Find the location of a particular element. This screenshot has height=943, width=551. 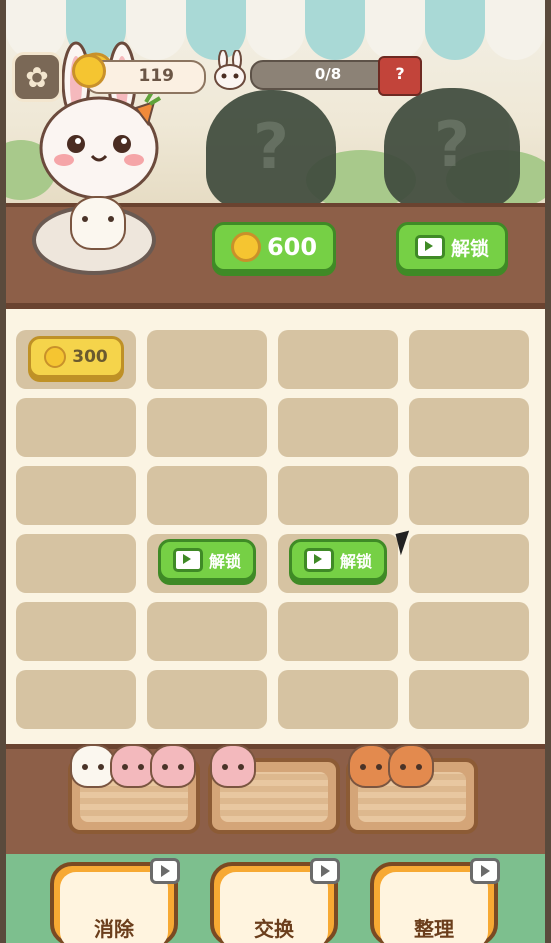

tool-button: 整理 is located at coordinates (435, 900).